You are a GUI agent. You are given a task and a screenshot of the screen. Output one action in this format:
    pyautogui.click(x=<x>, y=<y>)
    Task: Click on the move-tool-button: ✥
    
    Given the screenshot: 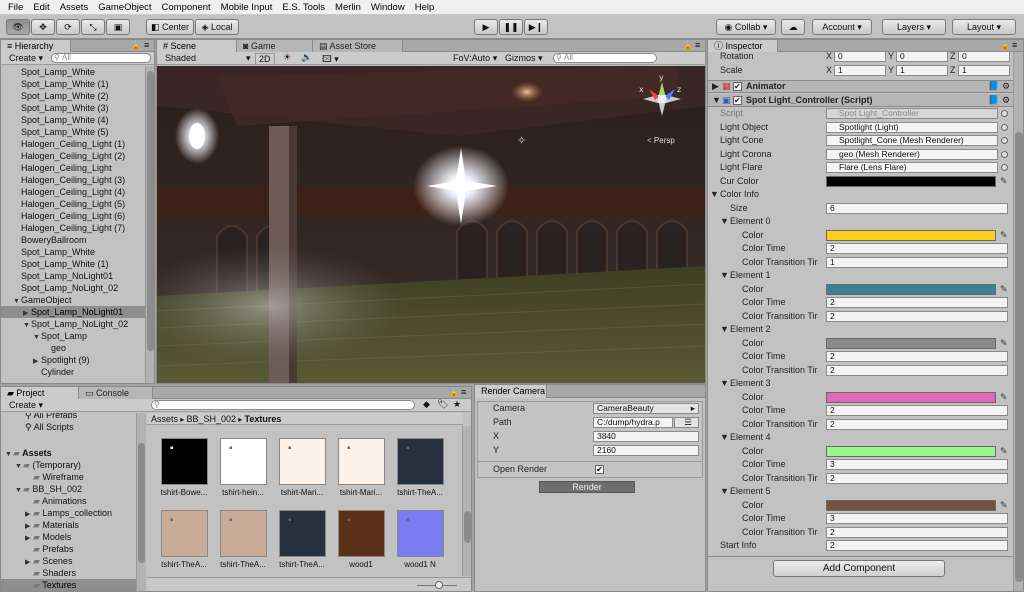 What is the action you would take?
    pyautogui.click(x=43, y=27)
    